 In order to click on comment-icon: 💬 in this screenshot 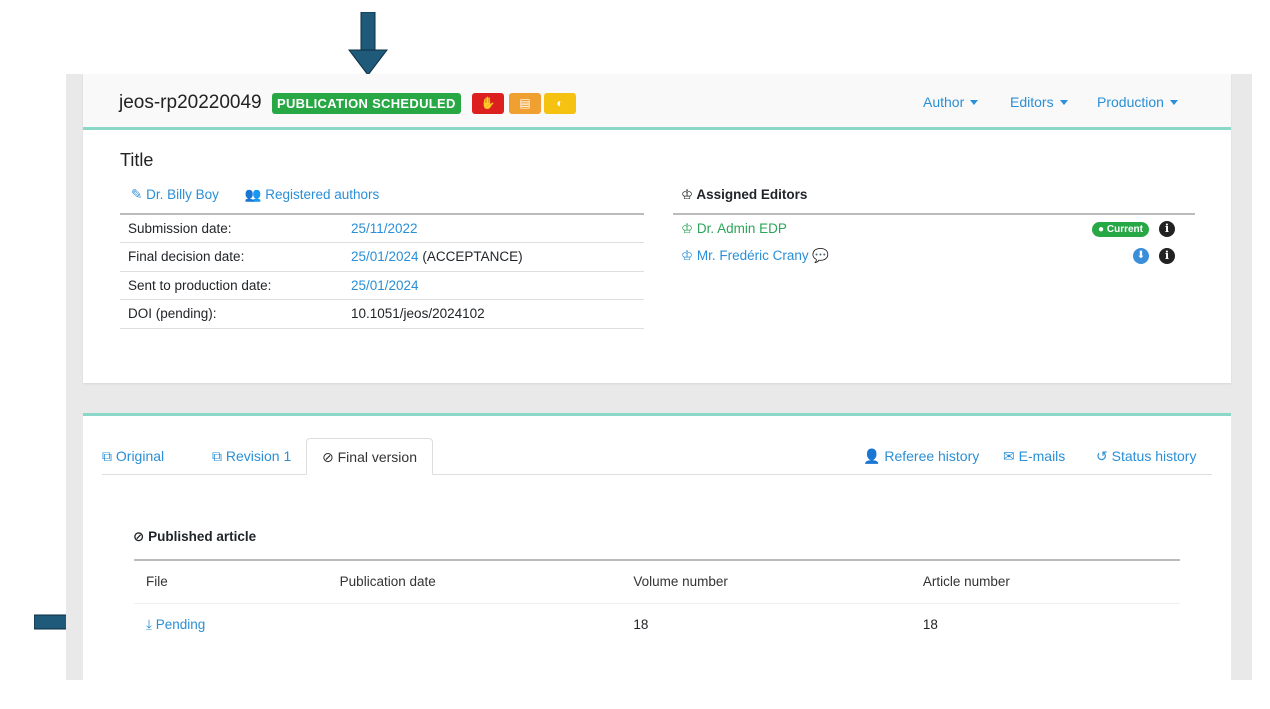, I will do `click(820, 255)`.